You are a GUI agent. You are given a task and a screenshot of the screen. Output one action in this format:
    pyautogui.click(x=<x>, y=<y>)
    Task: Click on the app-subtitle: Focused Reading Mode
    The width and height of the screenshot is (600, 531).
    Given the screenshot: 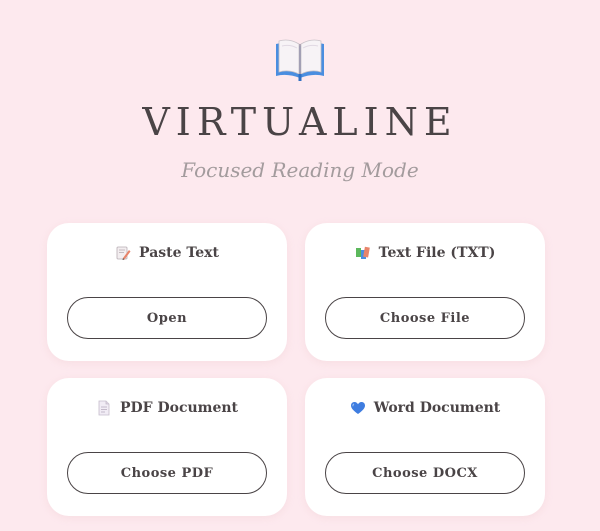 What is the action you would take?
    pyautogui.click(x=300, y=170)
    